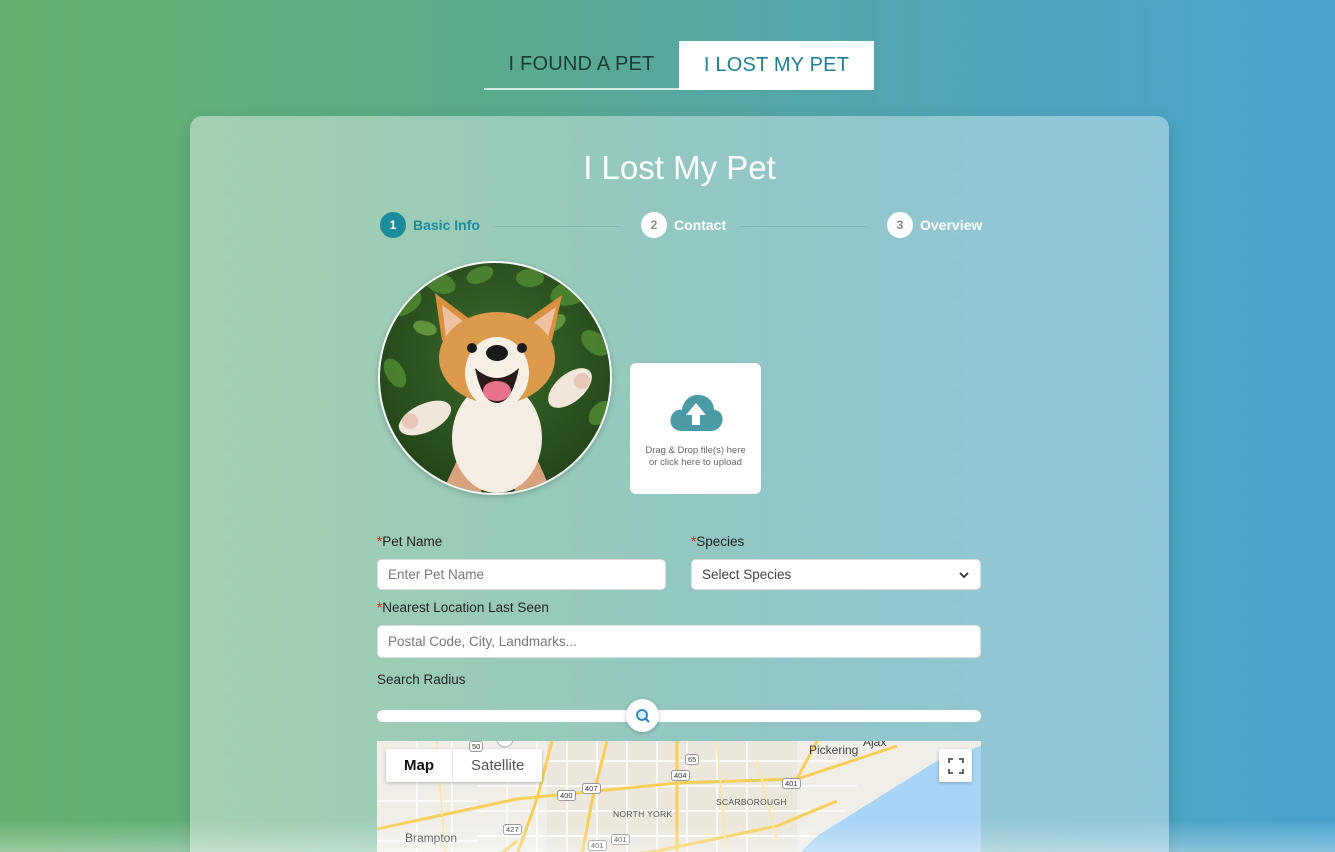 This screenshot has height=852, width=1335. What do you see at coordinates (679, 167) in the screenshot?
I see `page-title: I Lost My Pet` at bounding box center [679, 167].